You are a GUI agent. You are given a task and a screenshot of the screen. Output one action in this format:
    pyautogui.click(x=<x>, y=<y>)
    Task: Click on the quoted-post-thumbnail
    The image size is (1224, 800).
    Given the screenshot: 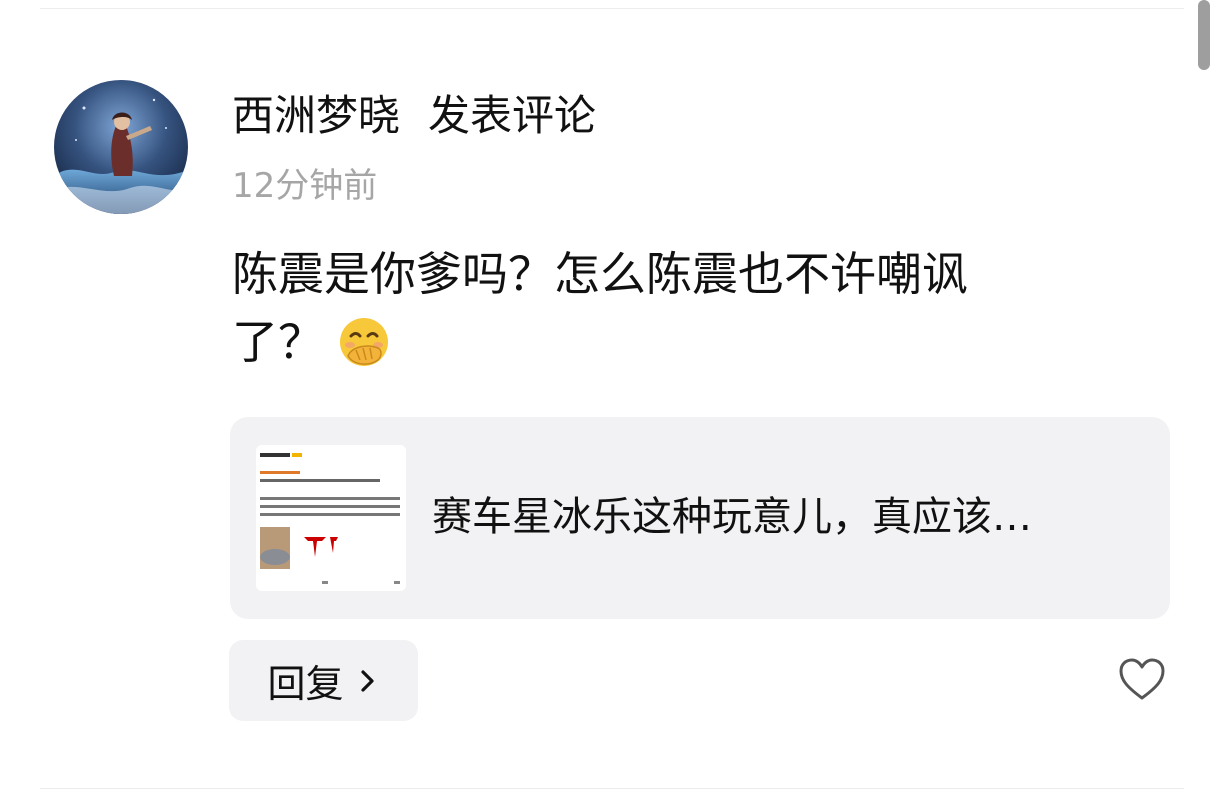 What is the action you would take?
    pyautogui.click(x=331, y=518)
    